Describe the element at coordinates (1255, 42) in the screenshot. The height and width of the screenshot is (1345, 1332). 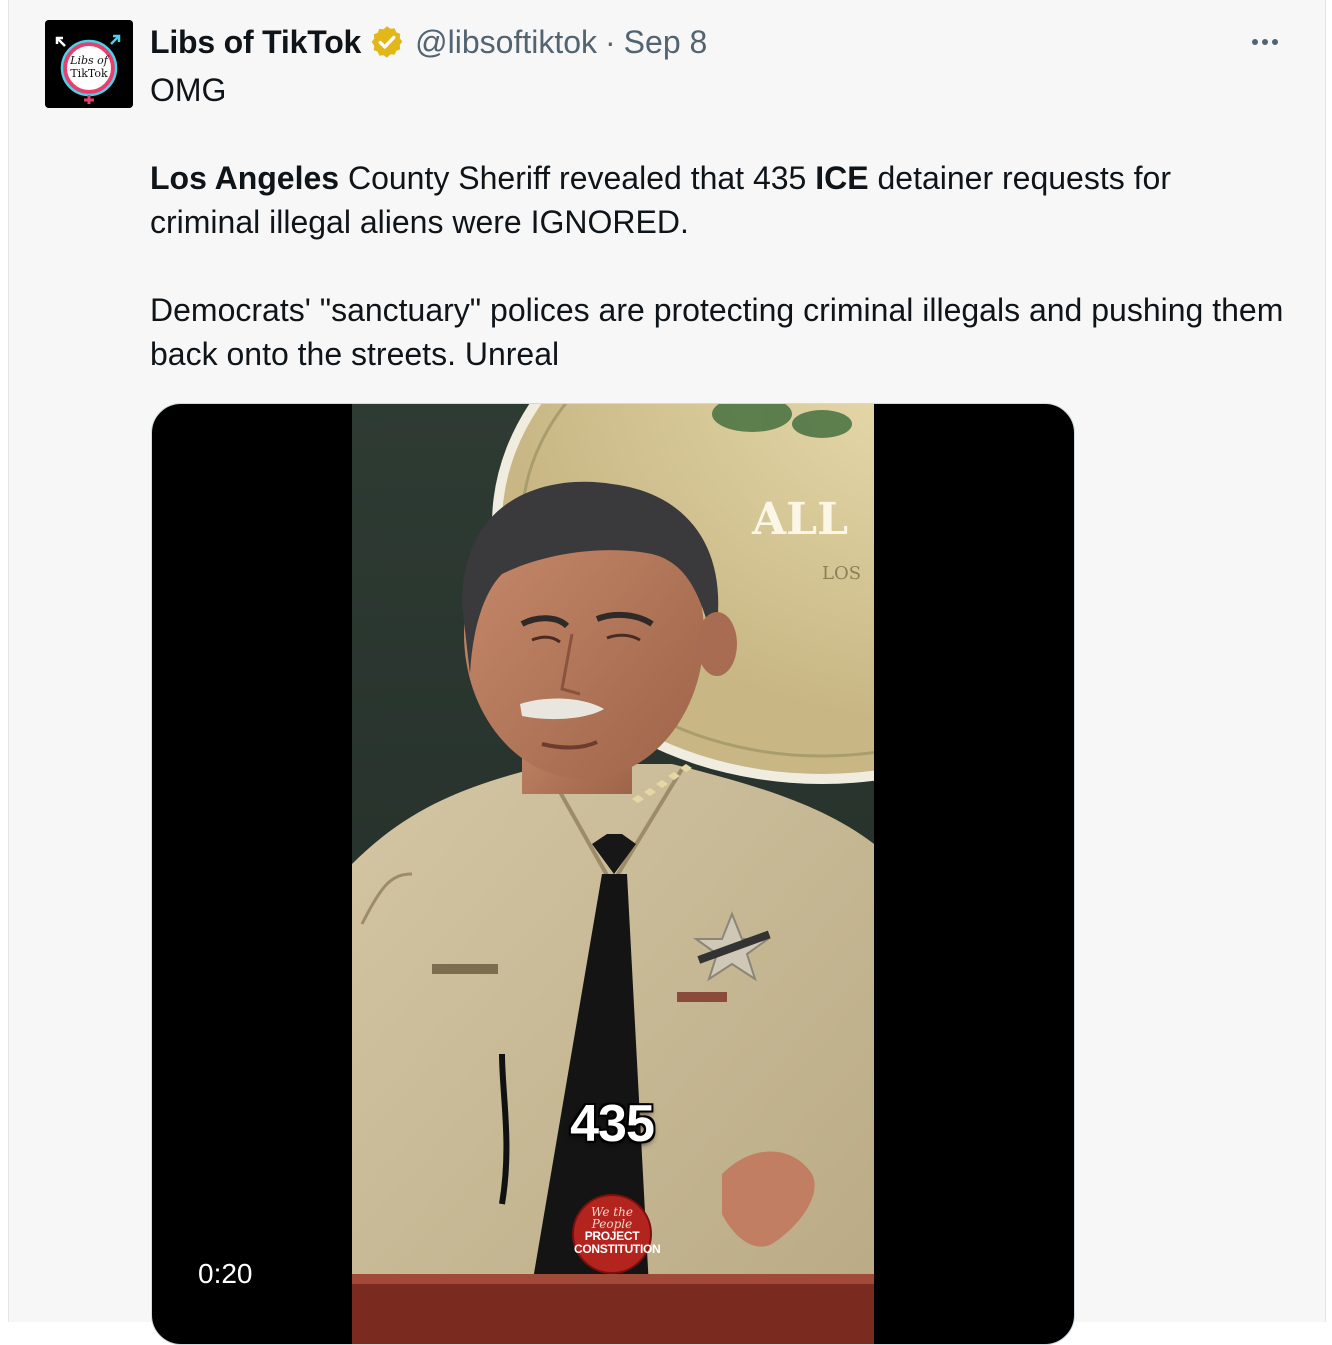
I see `more-horizontal-icon` at that location.